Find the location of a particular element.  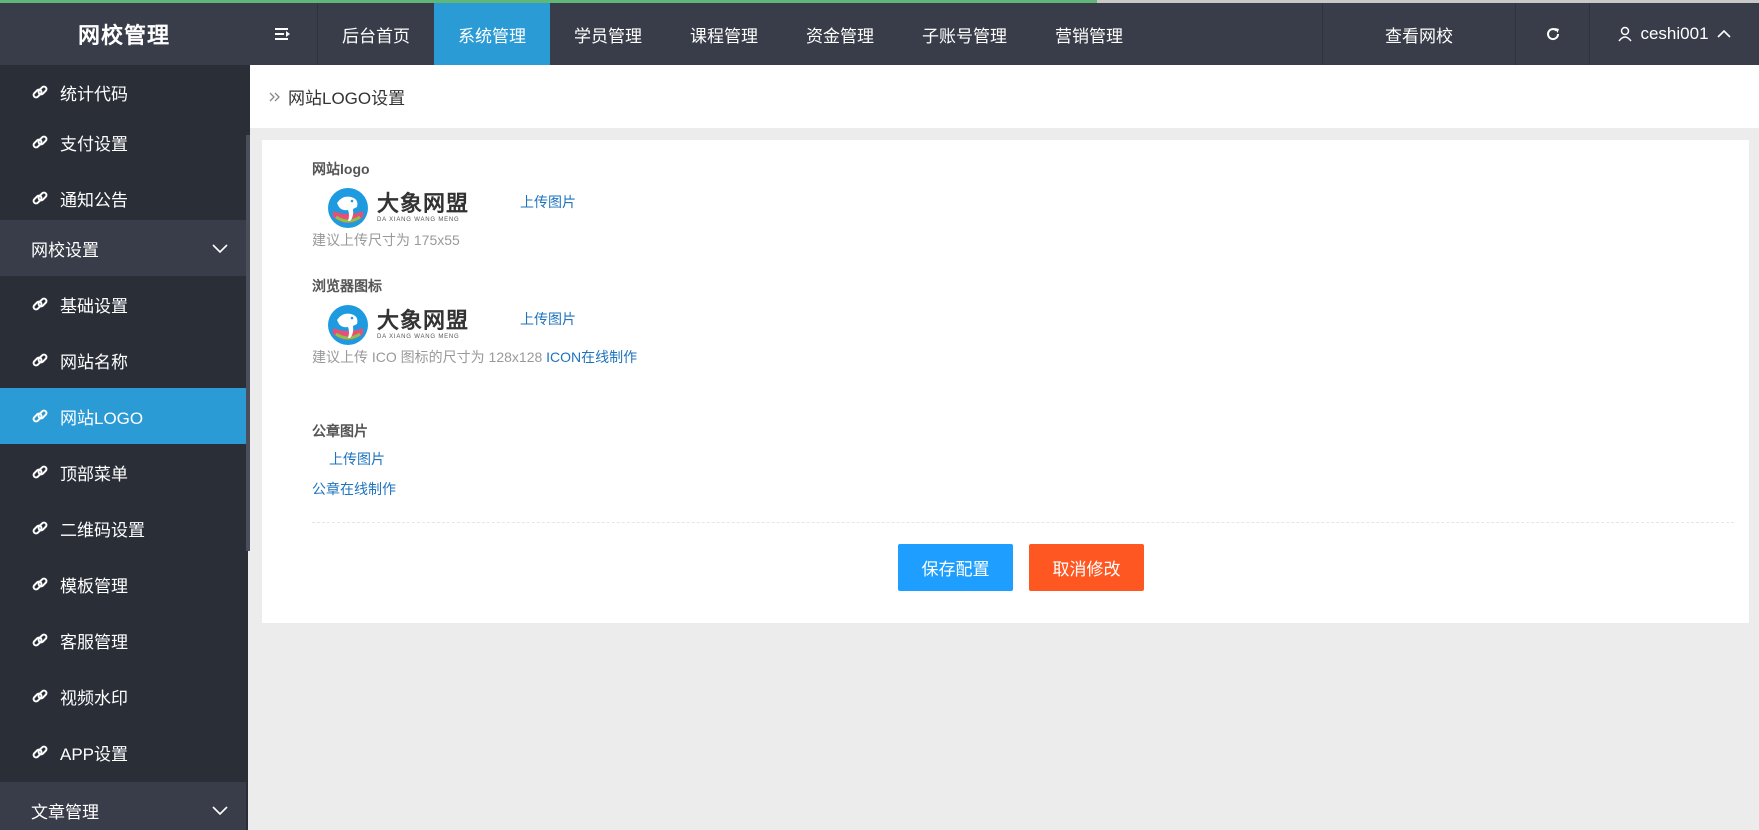

seal-maker-link: 公章在线制作 is located at coordinates (354, 489).